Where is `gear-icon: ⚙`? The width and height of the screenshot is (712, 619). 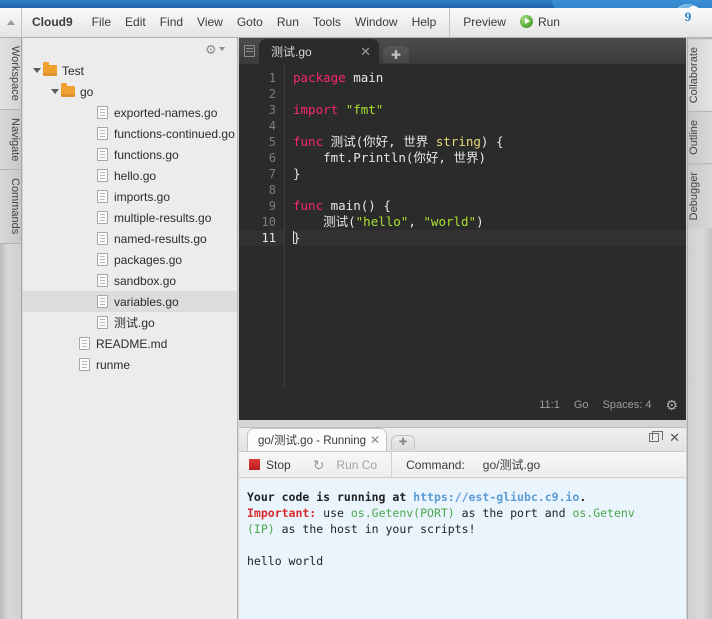 gear-icon: ⚙ is located at coordinates (671, 405).